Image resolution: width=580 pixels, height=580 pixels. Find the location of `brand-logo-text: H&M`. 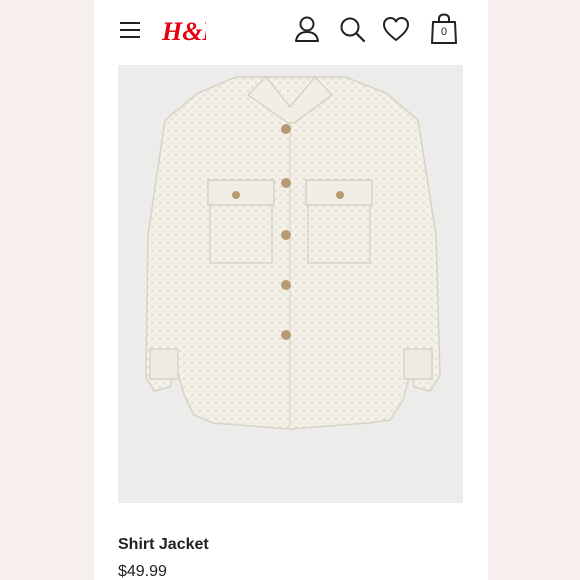

brand-logo-text: H&M is located at coordinates (183, 31).